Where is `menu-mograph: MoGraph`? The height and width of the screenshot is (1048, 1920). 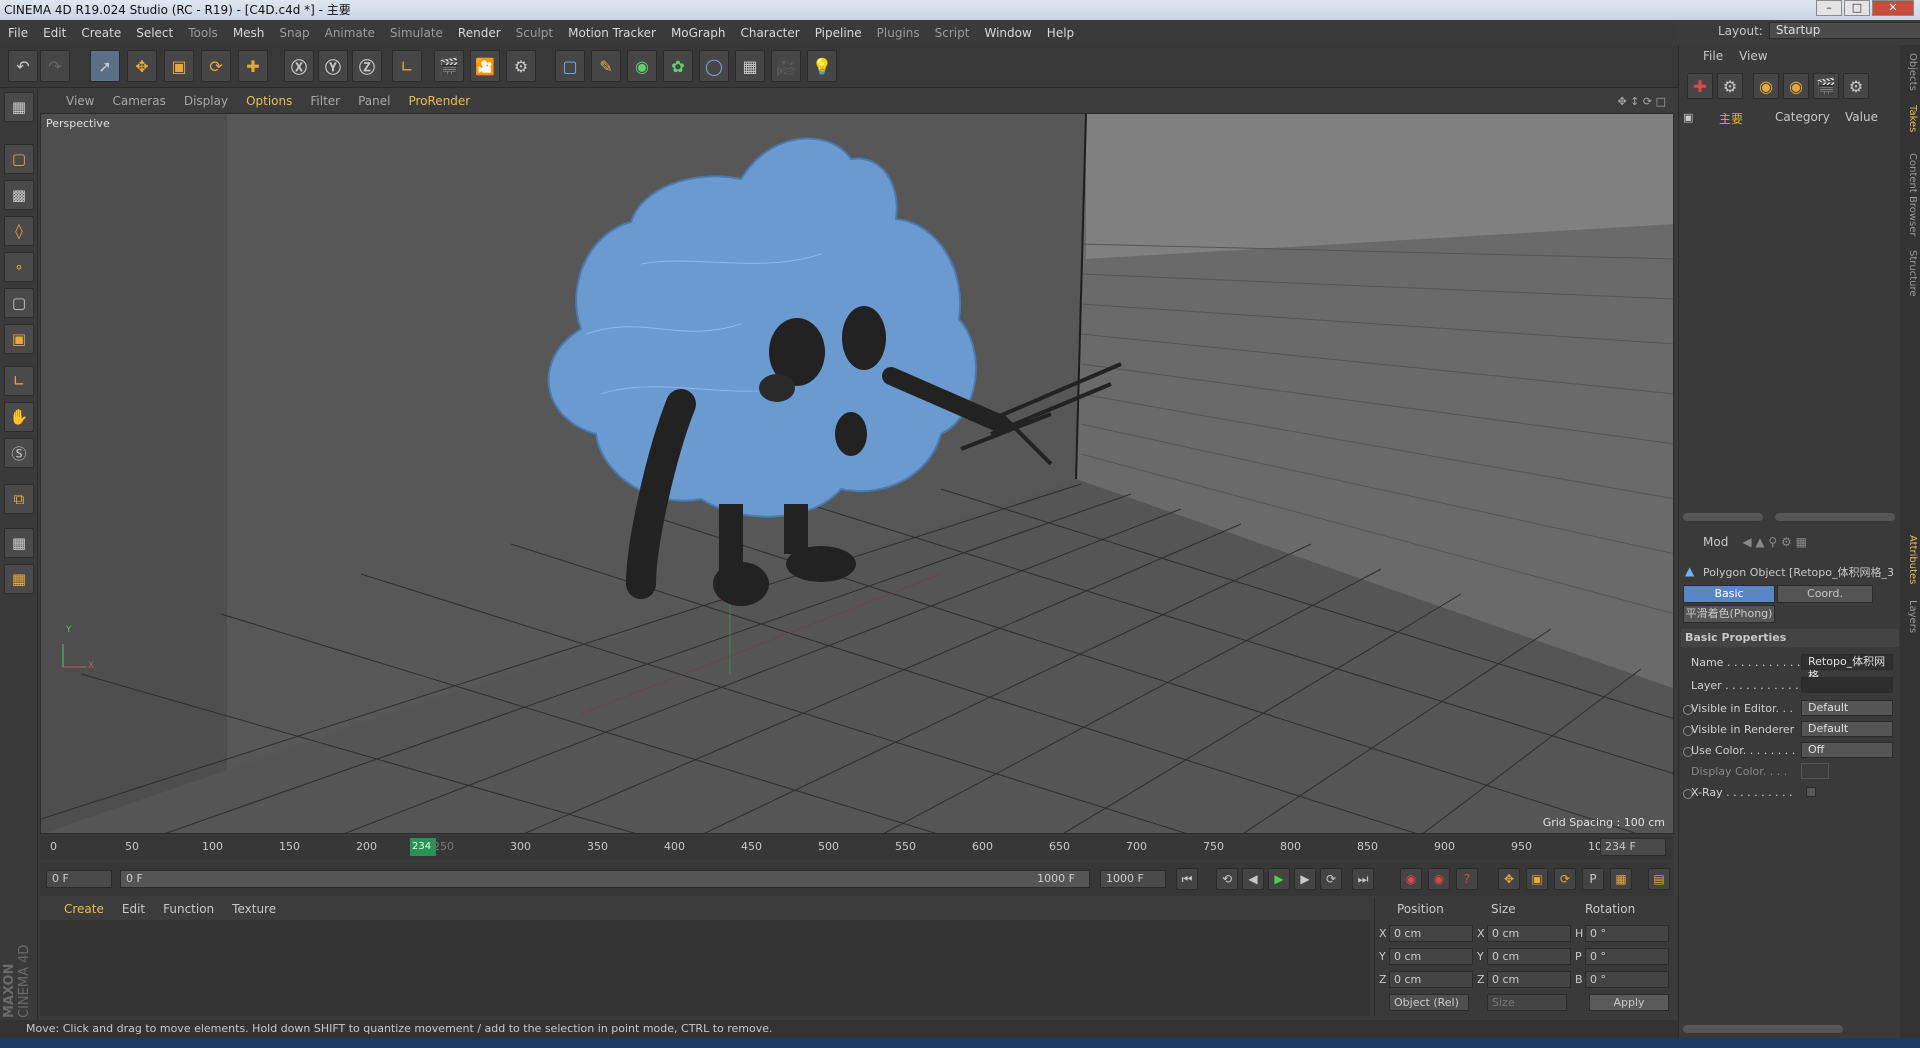
menu-mograph: MoGraph is located at coordinates (698, 33).